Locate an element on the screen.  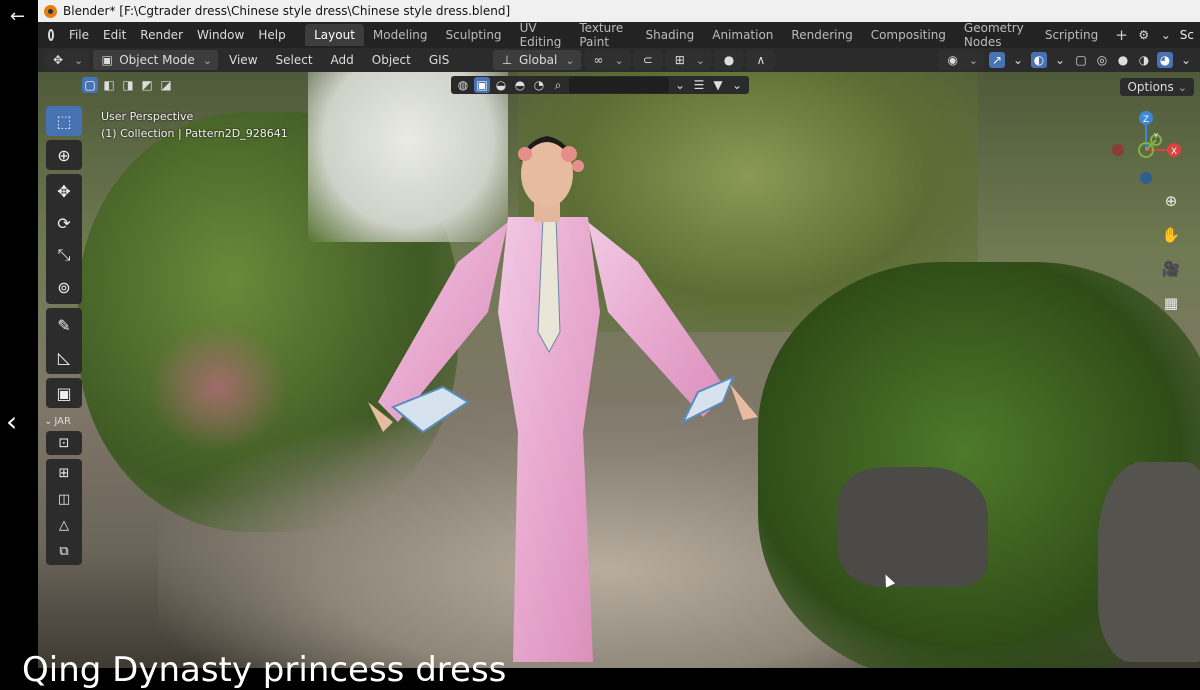
cursor-icon: ⊕ is located at coordinates (64, 155).